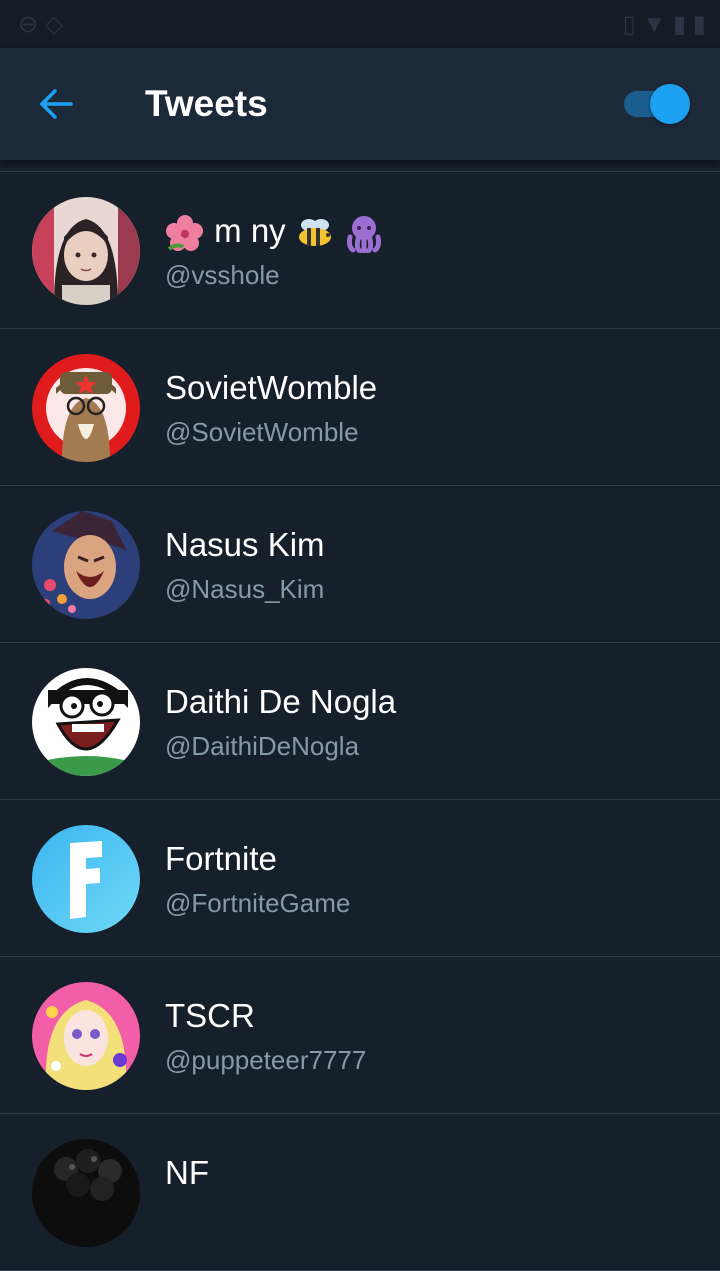  What do you see at coordinates (245, 544) in the screenshot?
I see `user-name: Nasus Kim` at bounding box center [245, 544].